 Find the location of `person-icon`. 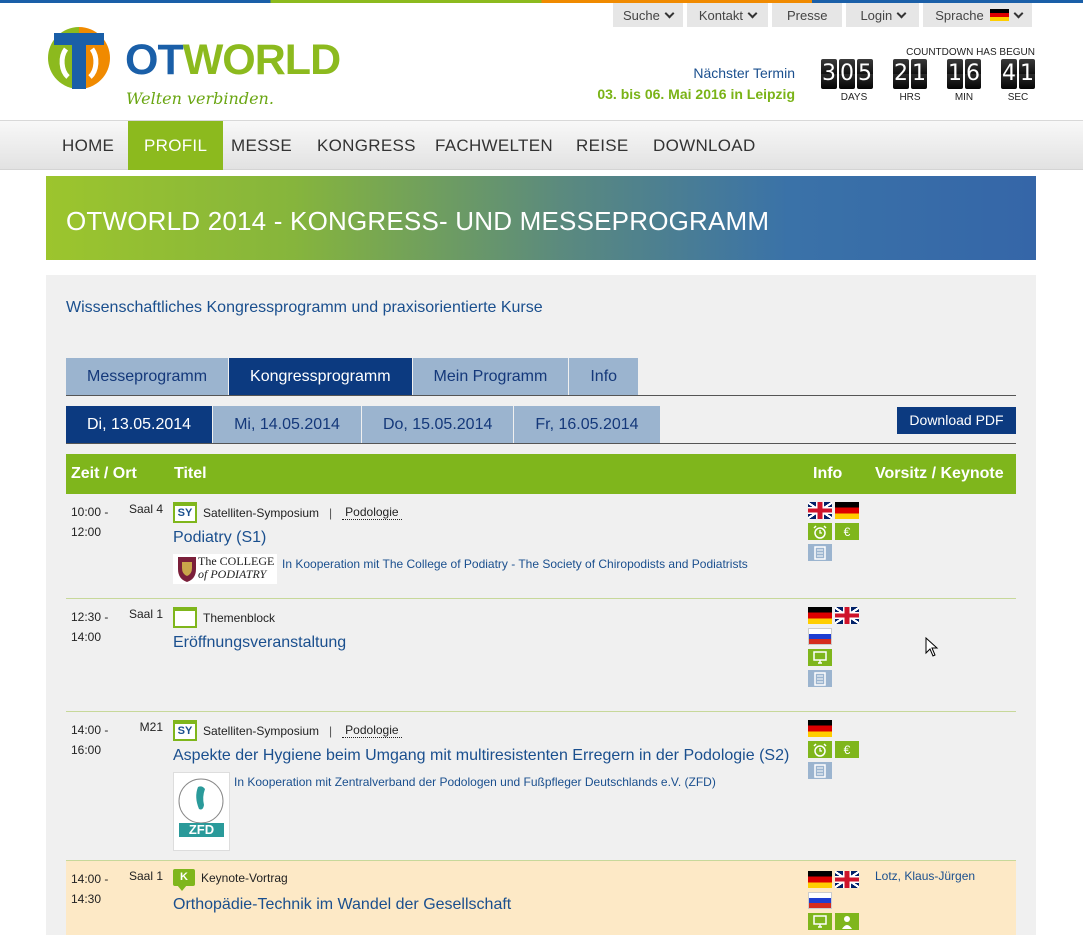

person-icon is located at coordinates (847, 921).